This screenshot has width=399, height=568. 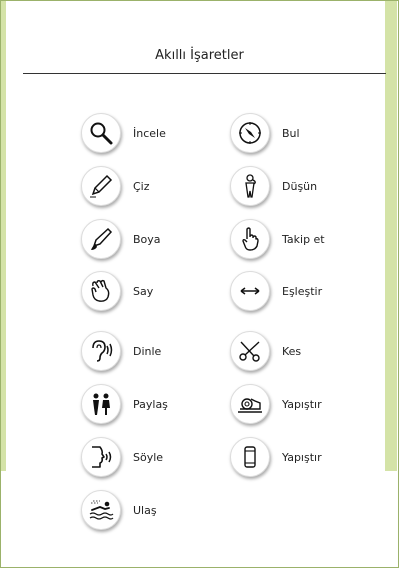 What do you see at coordinates (204, 73) in the screenshot?
I see `title-divider` at bounding box center [204, 73].